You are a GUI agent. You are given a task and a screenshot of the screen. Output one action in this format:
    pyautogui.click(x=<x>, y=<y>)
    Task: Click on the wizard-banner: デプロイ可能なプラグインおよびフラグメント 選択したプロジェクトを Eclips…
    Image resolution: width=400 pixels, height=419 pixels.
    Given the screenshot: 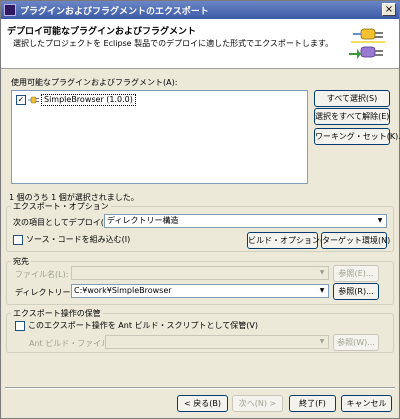 What is the action you would take?
    pyautogui.click(x=200, y=44)
    